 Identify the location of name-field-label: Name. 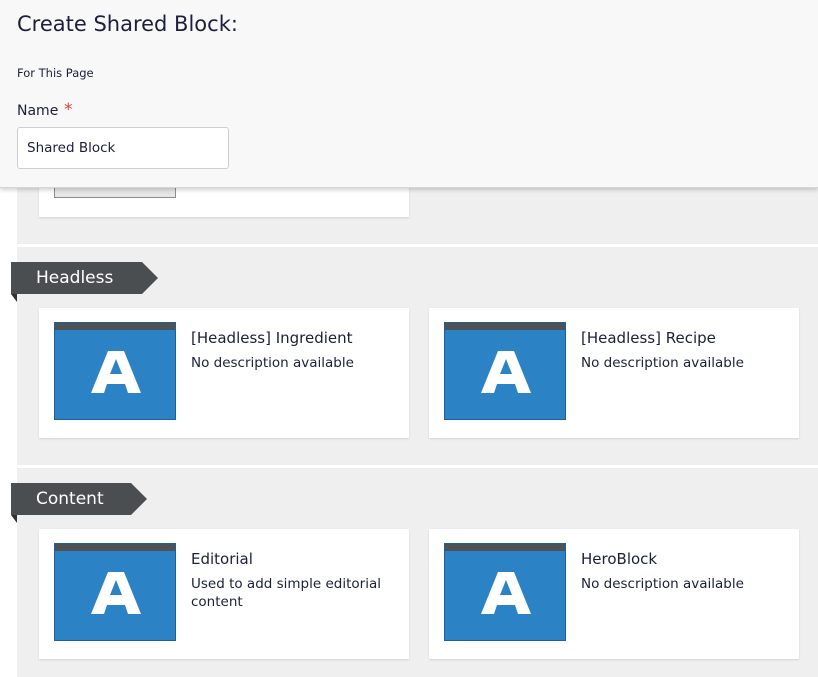
(38, 111).